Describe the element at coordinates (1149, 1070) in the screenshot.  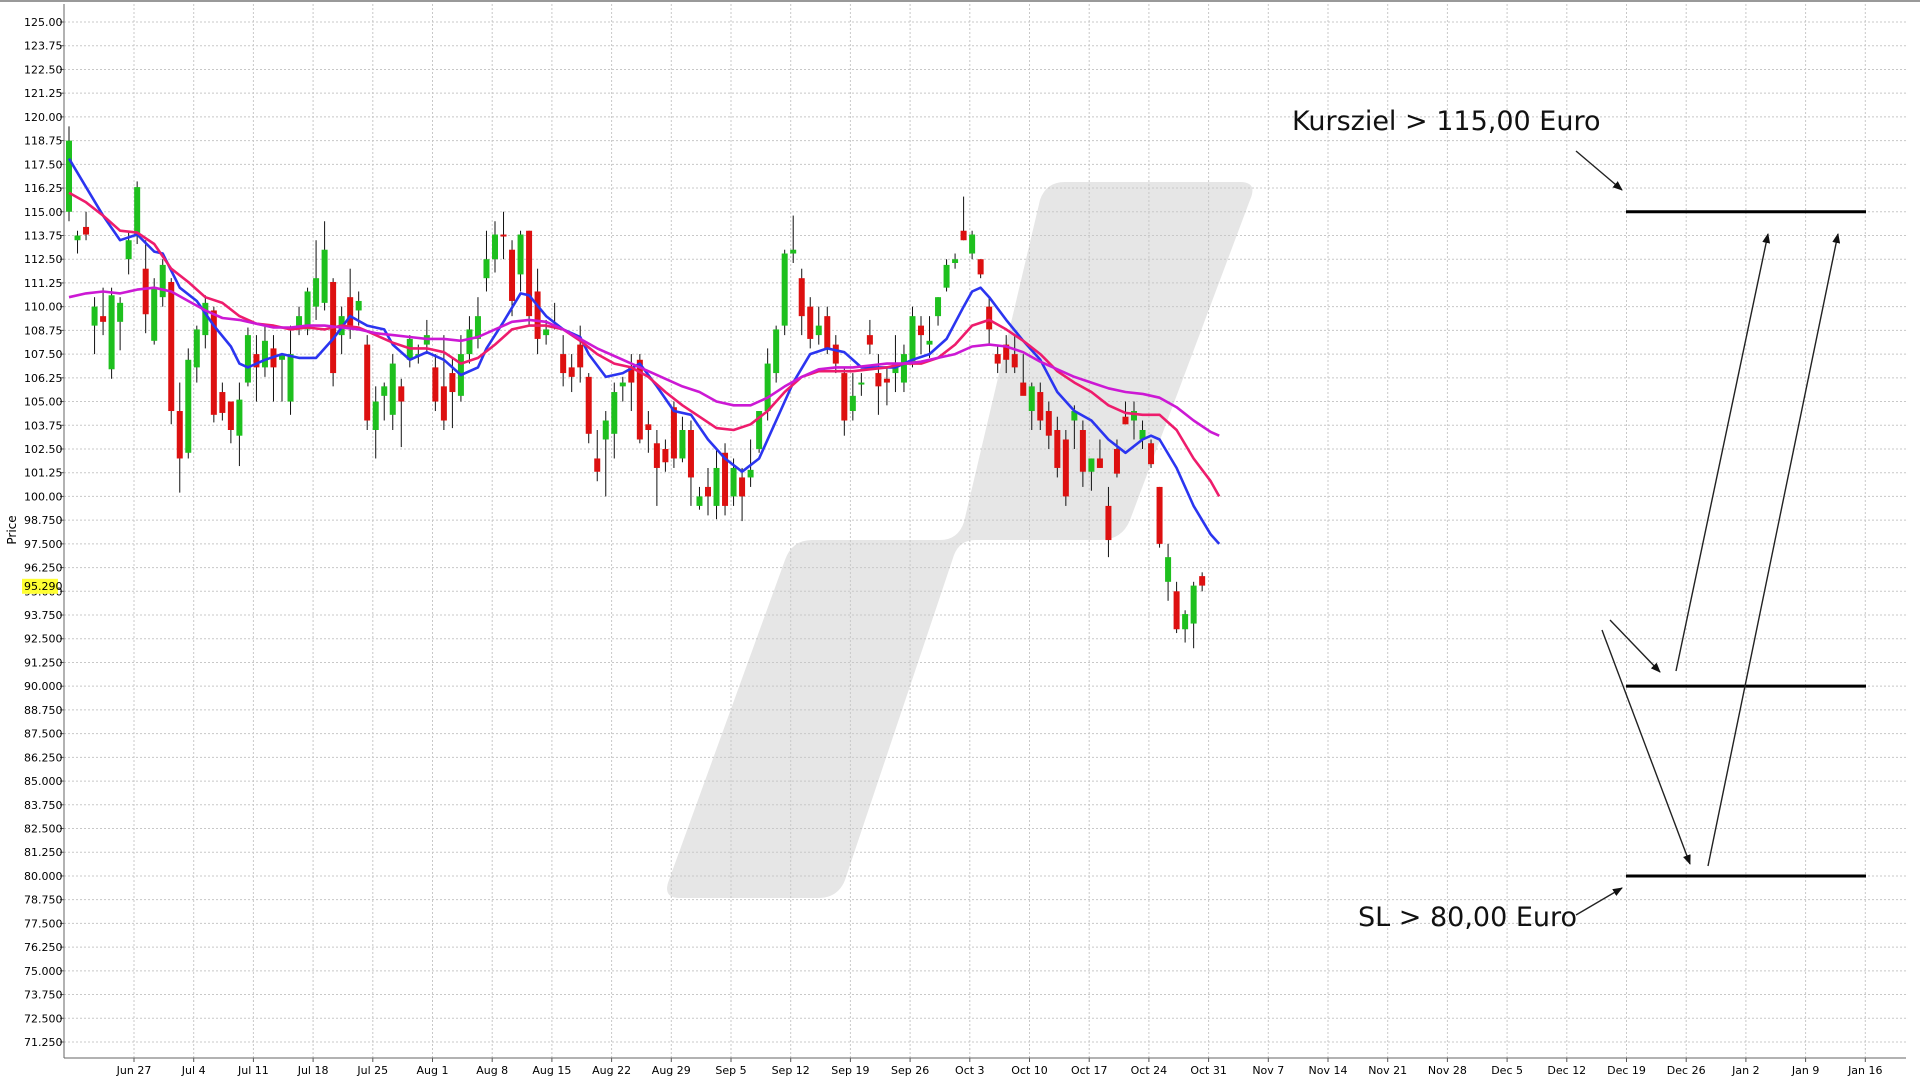
I see `x-tick-label: Oct 24` at that location.